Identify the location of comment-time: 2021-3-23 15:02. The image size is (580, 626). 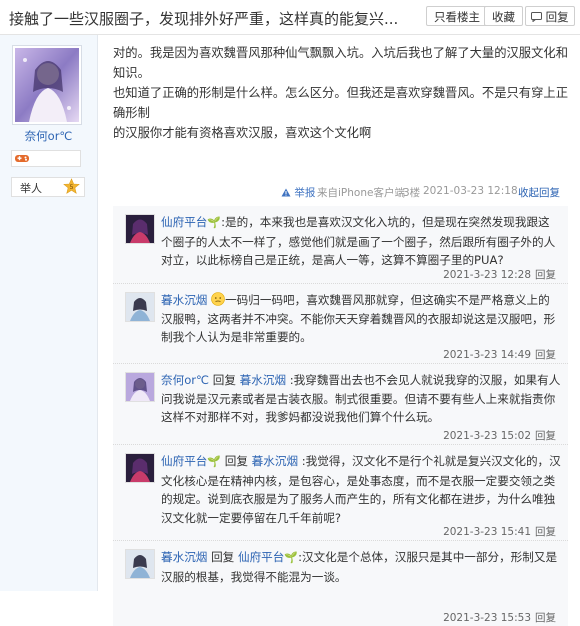
(487, 436).